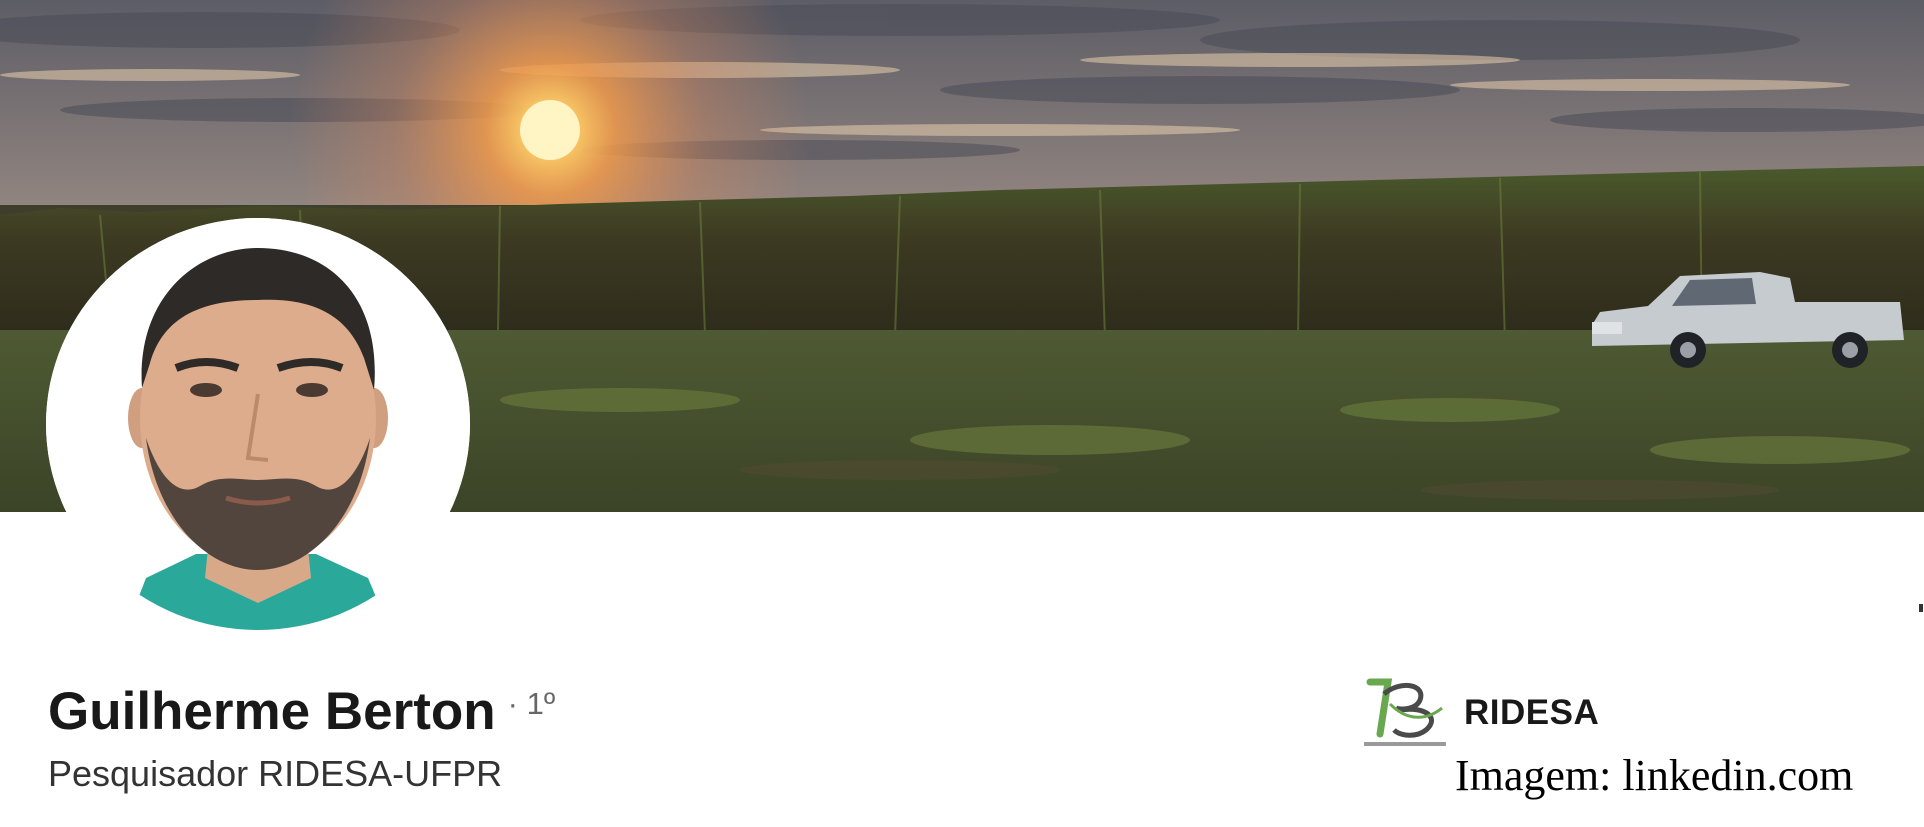 Image resolution: width=1924 pixels, height=827 pixels. What do you see at coordinates (258, 424) in the screenshot?
I see `profile-photo` at bounding box center [258, 424].